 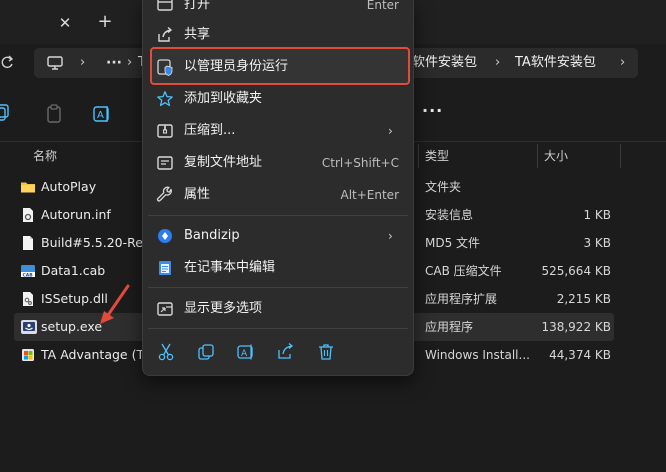 I want to click on menu-item-label: 打开, so click(x=197, y=6).